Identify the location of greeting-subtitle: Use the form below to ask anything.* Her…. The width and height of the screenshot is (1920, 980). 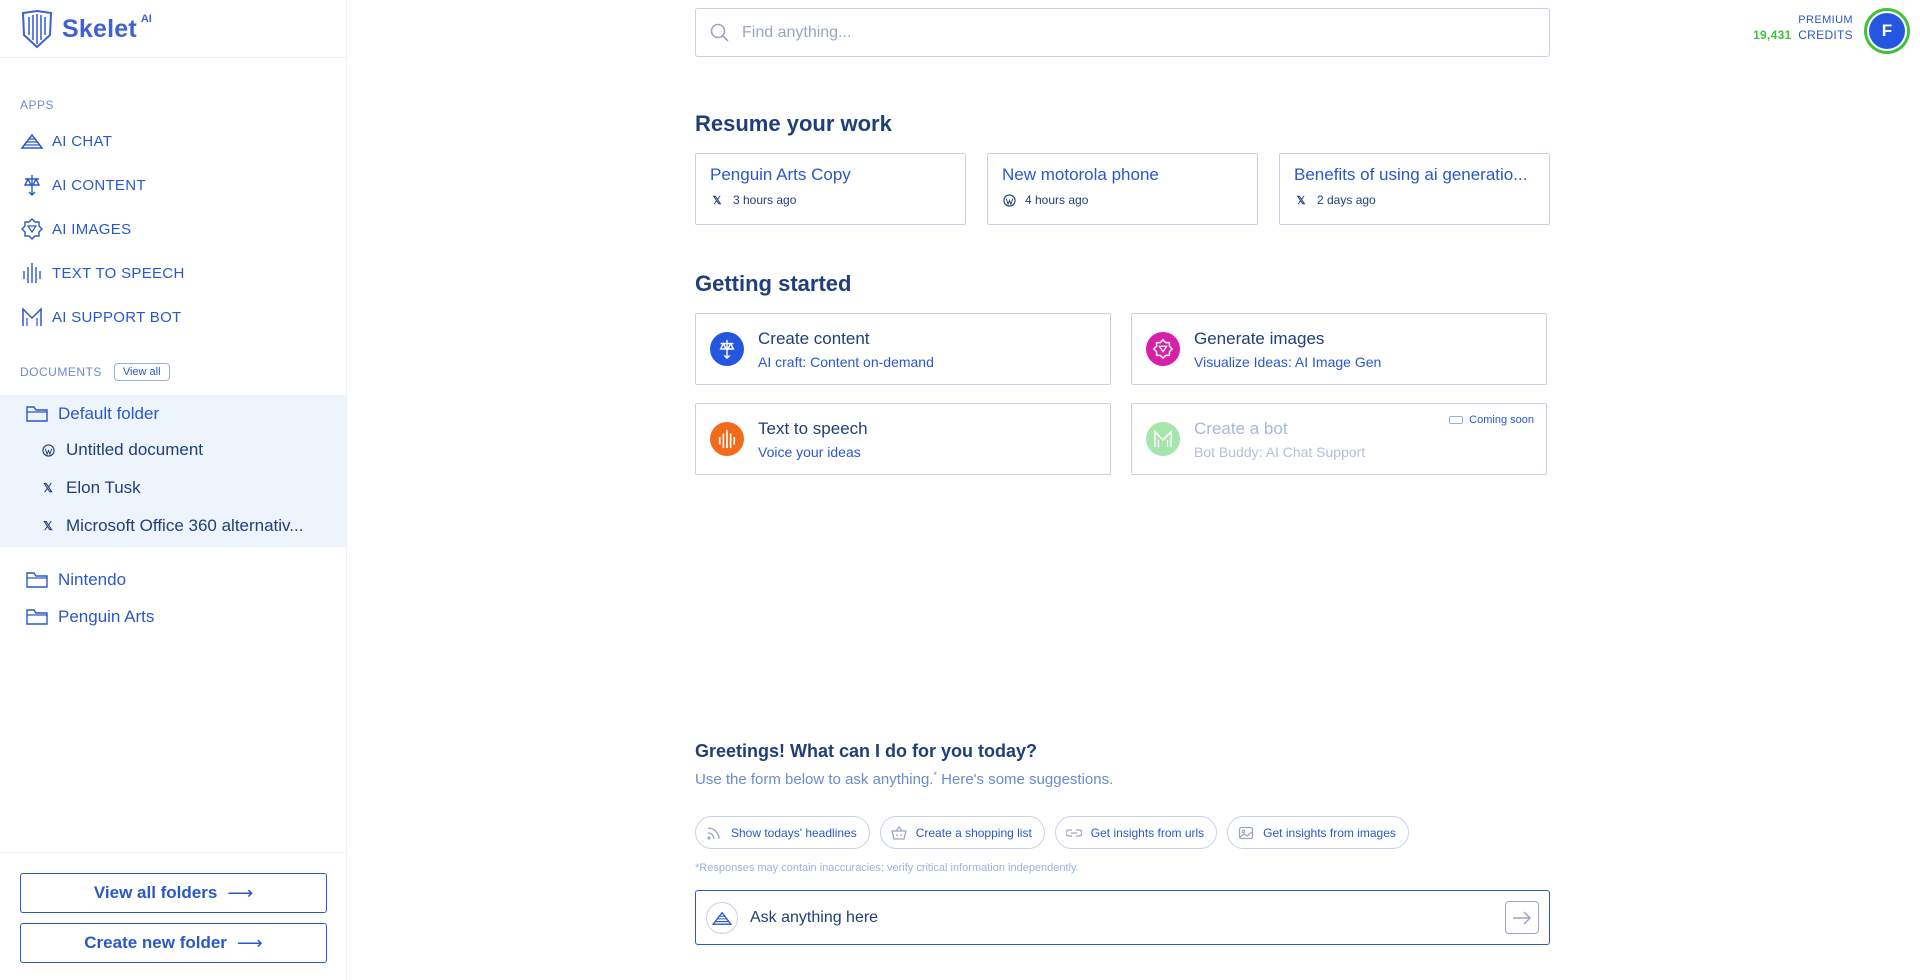
(904, 779).